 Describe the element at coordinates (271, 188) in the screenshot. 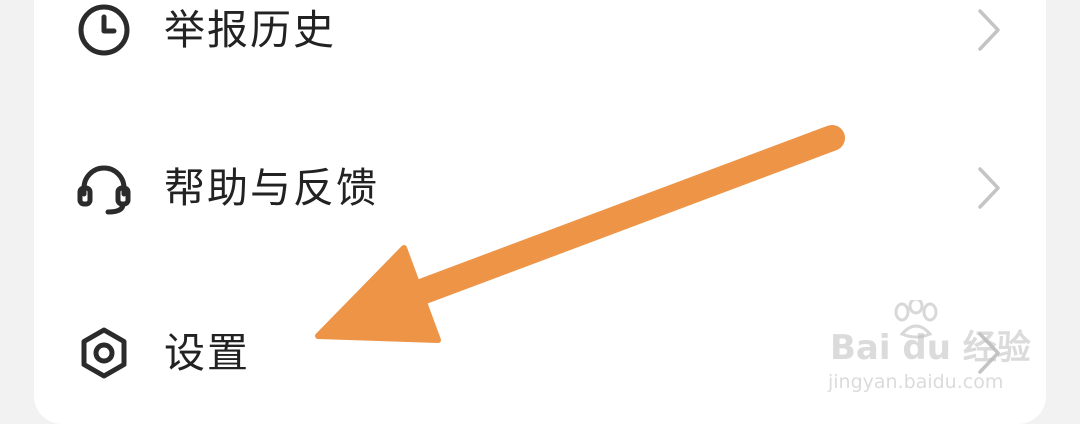

I see `menu-item-label: 帮助与反馈` at that location.